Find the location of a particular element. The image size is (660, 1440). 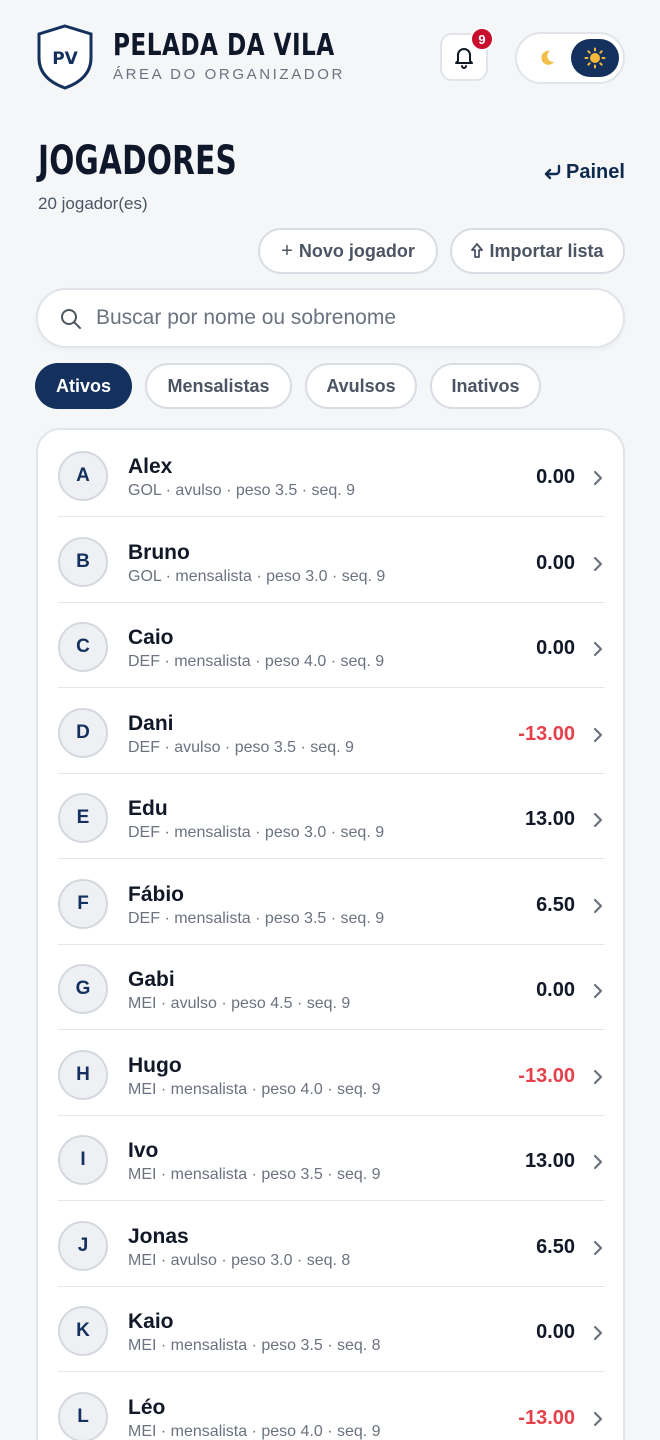

player-meta: MEI · mensalista · peso 3.5 · seq. 8 is located at coordinates (254, 1345).